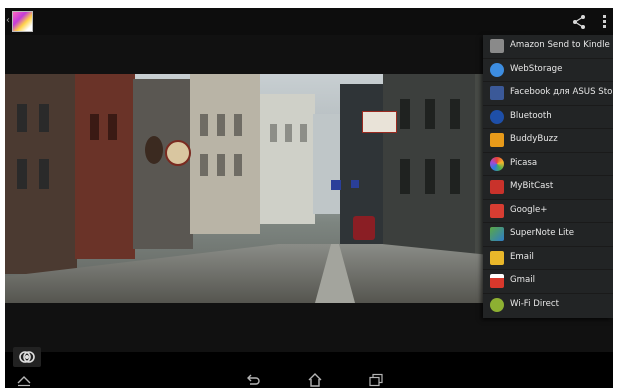  Describe the element at coordinates (497, 163) in the screenshot. I see `picasa-icon` at that location.